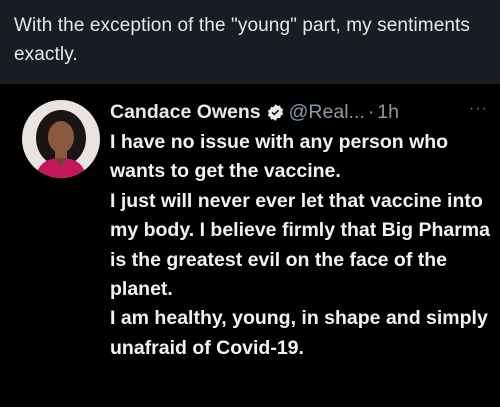 Image resolution: width=500 pixels, height=407 pixels. I want to click on verified-badge-icon, so click(275, 112).